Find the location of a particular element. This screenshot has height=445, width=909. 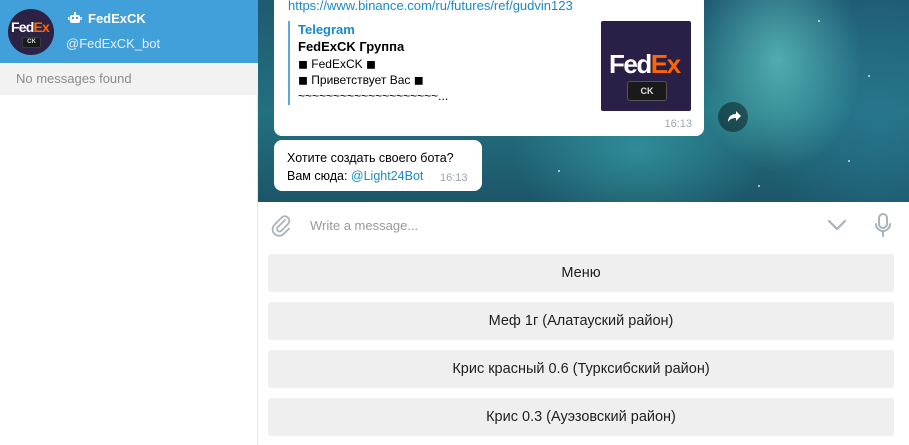

share-icon is located at coordinates (733, 117).